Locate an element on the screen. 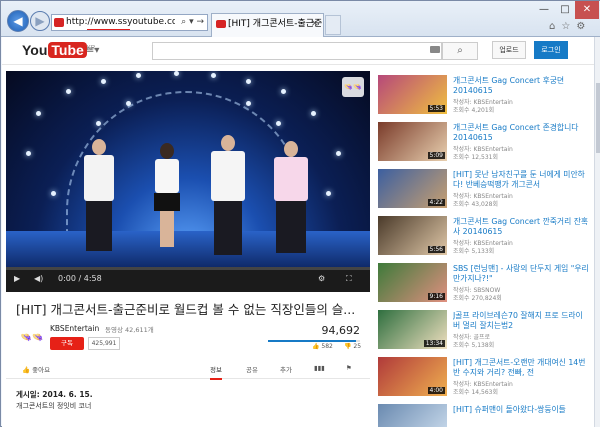  scrollbar-thumb is located at coordinates (598, 118).